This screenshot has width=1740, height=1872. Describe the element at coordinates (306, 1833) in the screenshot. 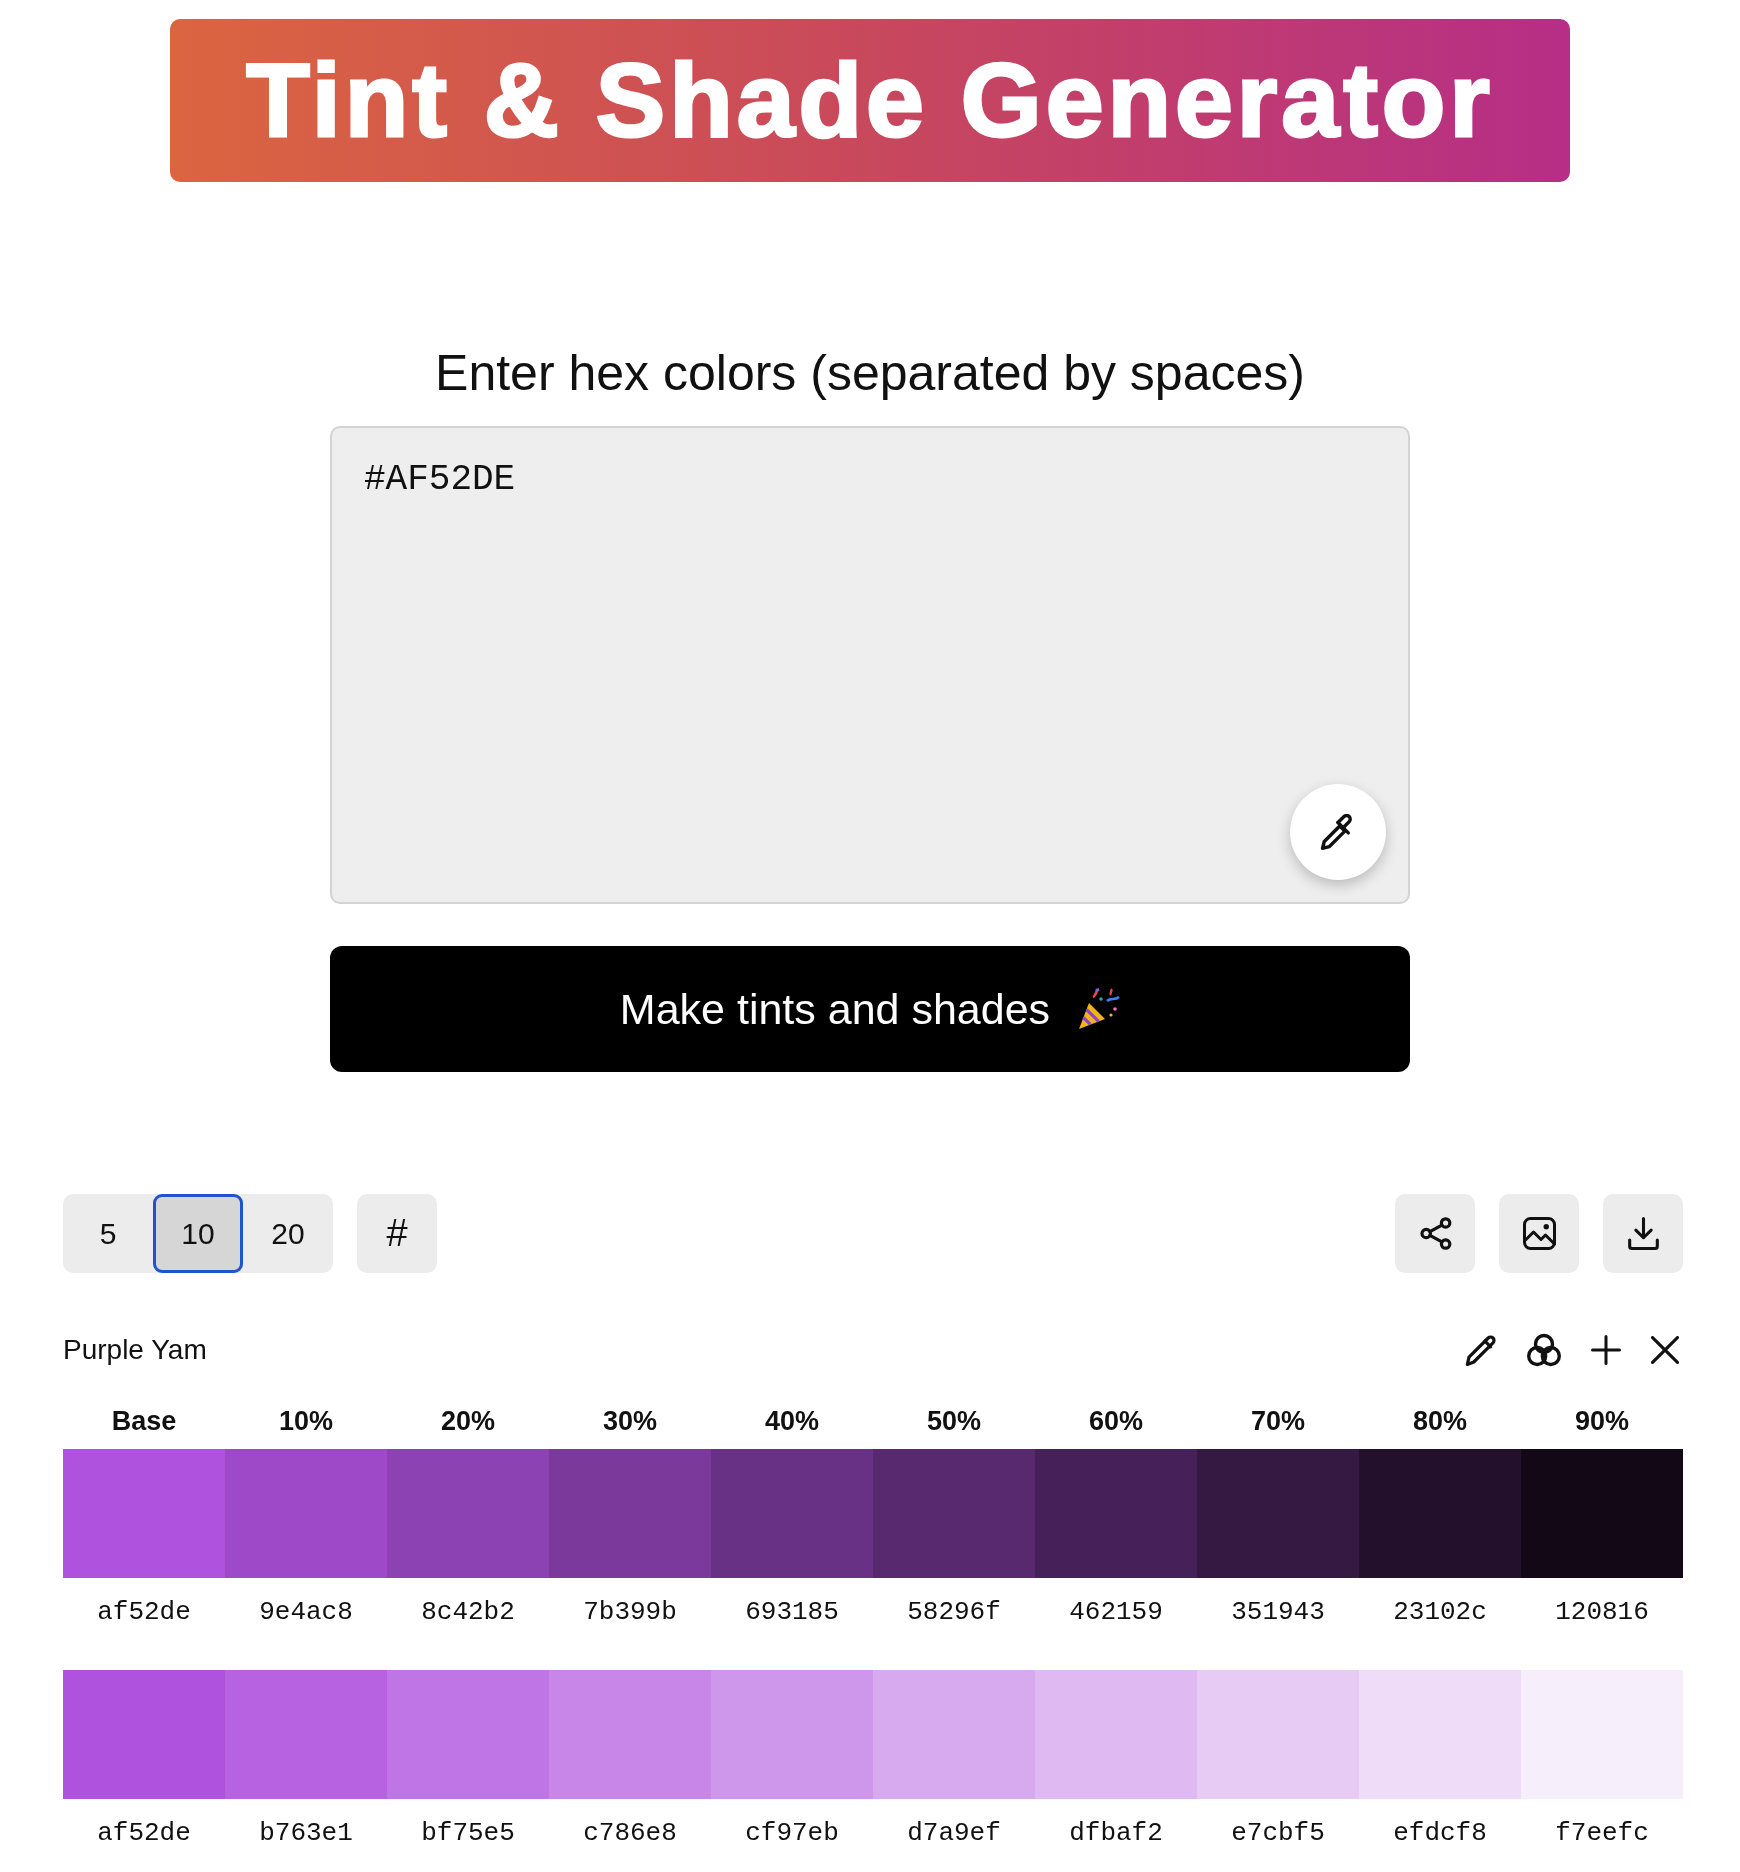

I see `hex-code: b763e1` at that location.